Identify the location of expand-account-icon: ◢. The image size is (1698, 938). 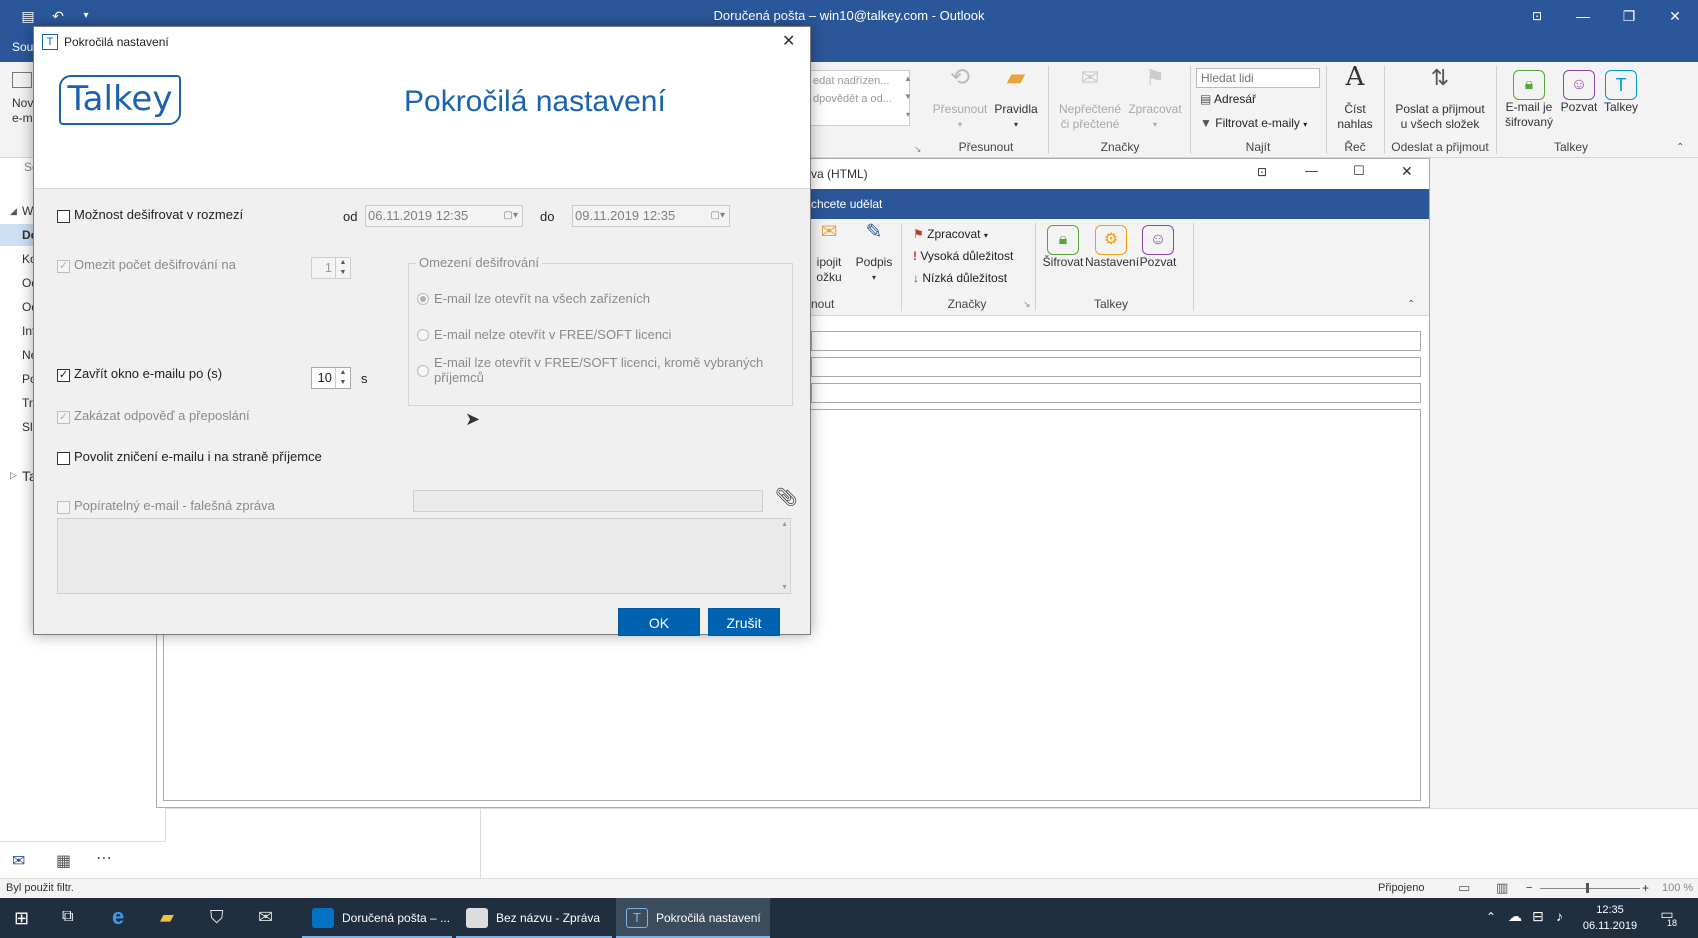
(13, 211).